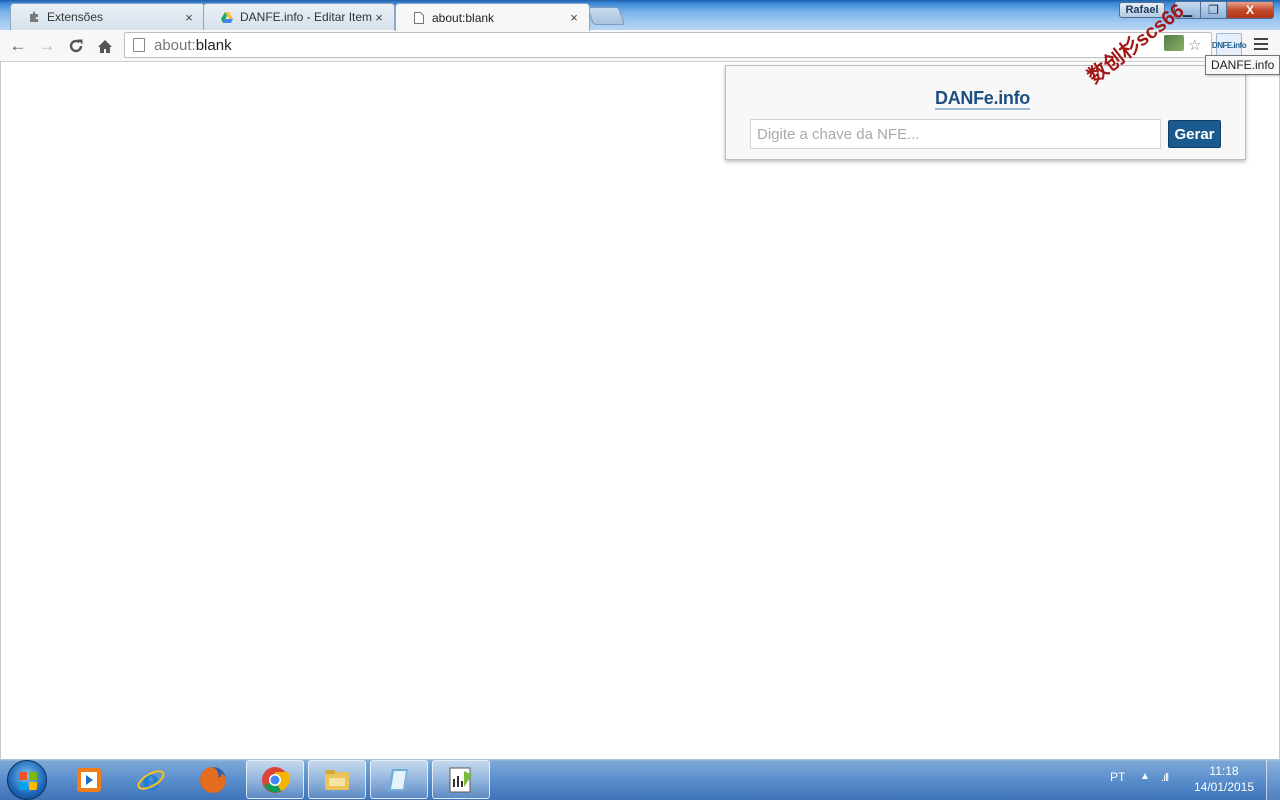  Describe the element at coordinates (640, 779) in the screenshot. I see `taskbar: e PT ▲ .ıll 11:18 14/01/2015` at that location.